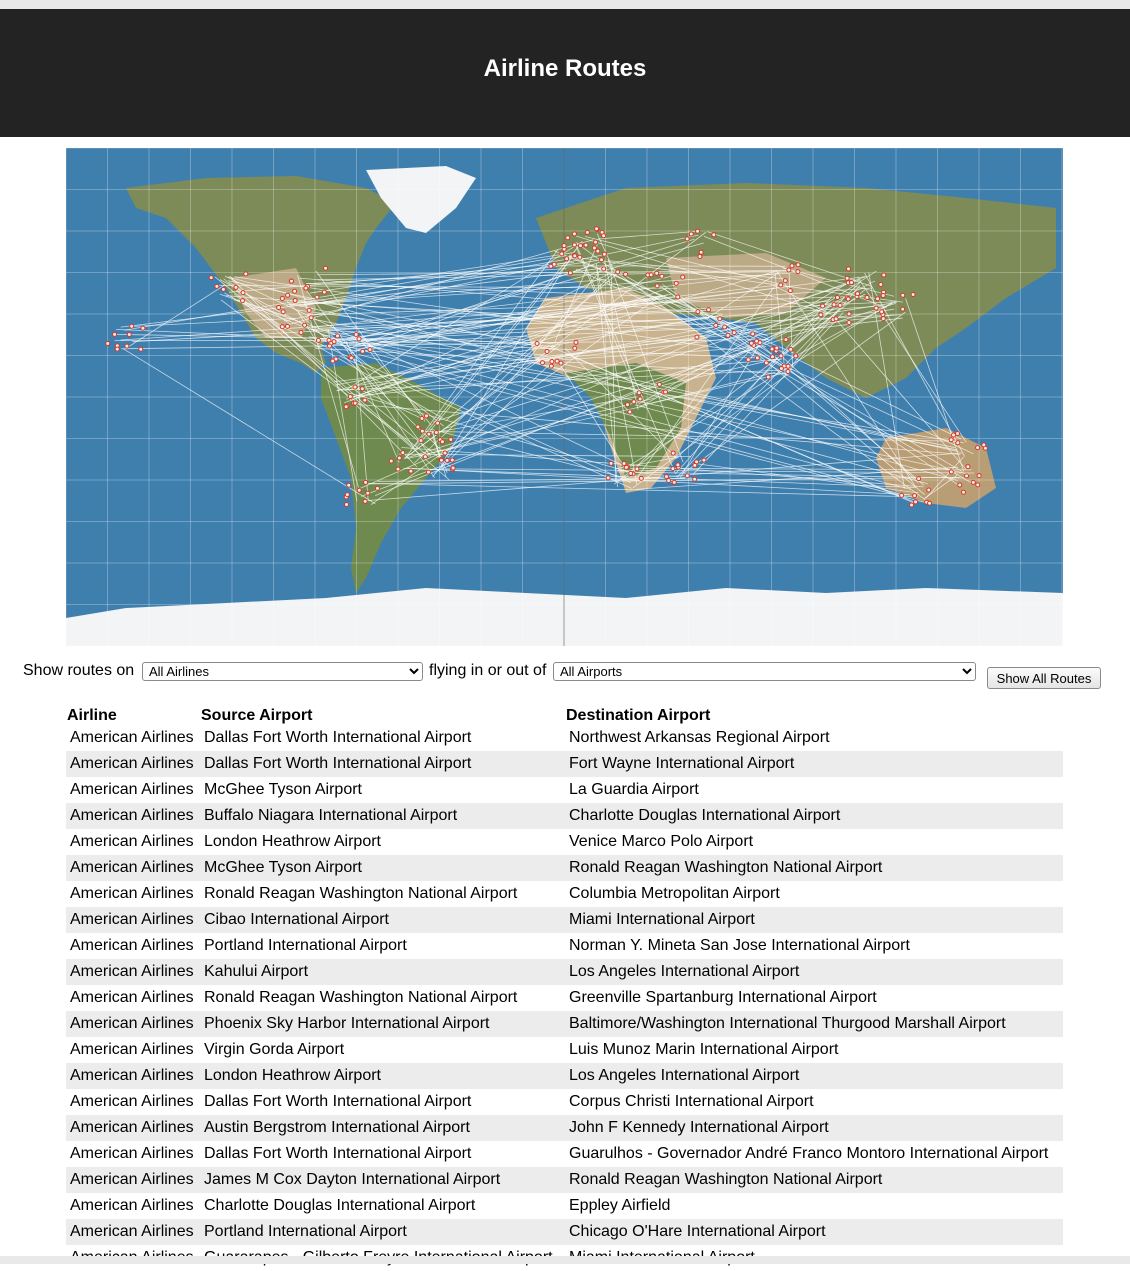 Image resolution: width=1130 pixels, height=1271 pixels. I want to click on source-airport-cell: London Heathrow Airport, so click(382, 842).